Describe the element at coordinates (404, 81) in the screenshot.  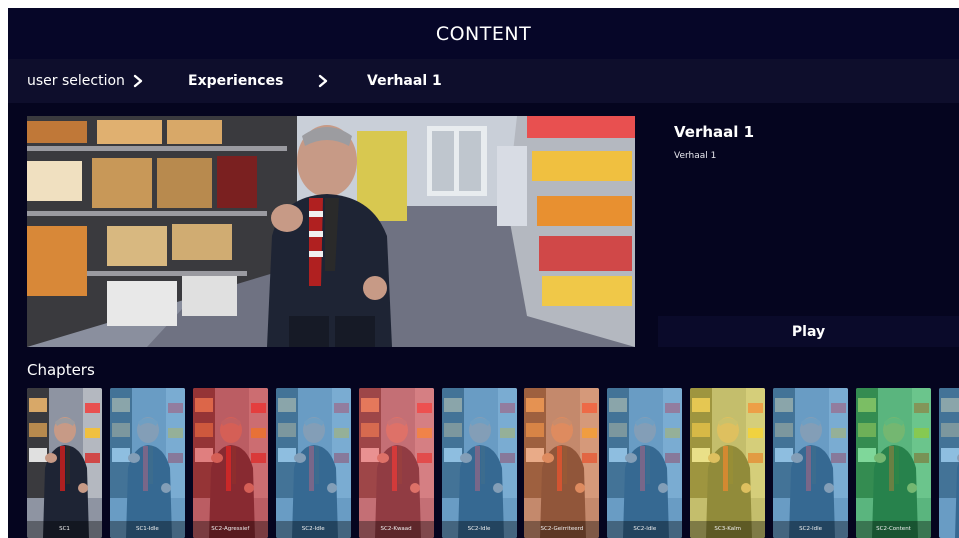
I see `breadcrumb-current: Verhaal 1` at that location.